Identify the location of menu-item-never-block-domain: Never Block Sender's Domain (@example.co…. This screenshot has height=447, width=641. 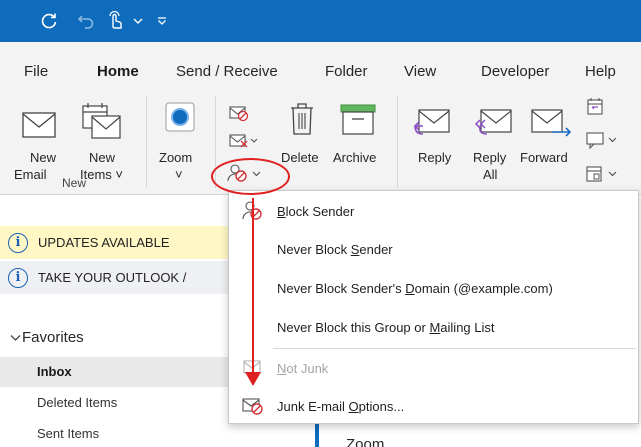
(433, 288).